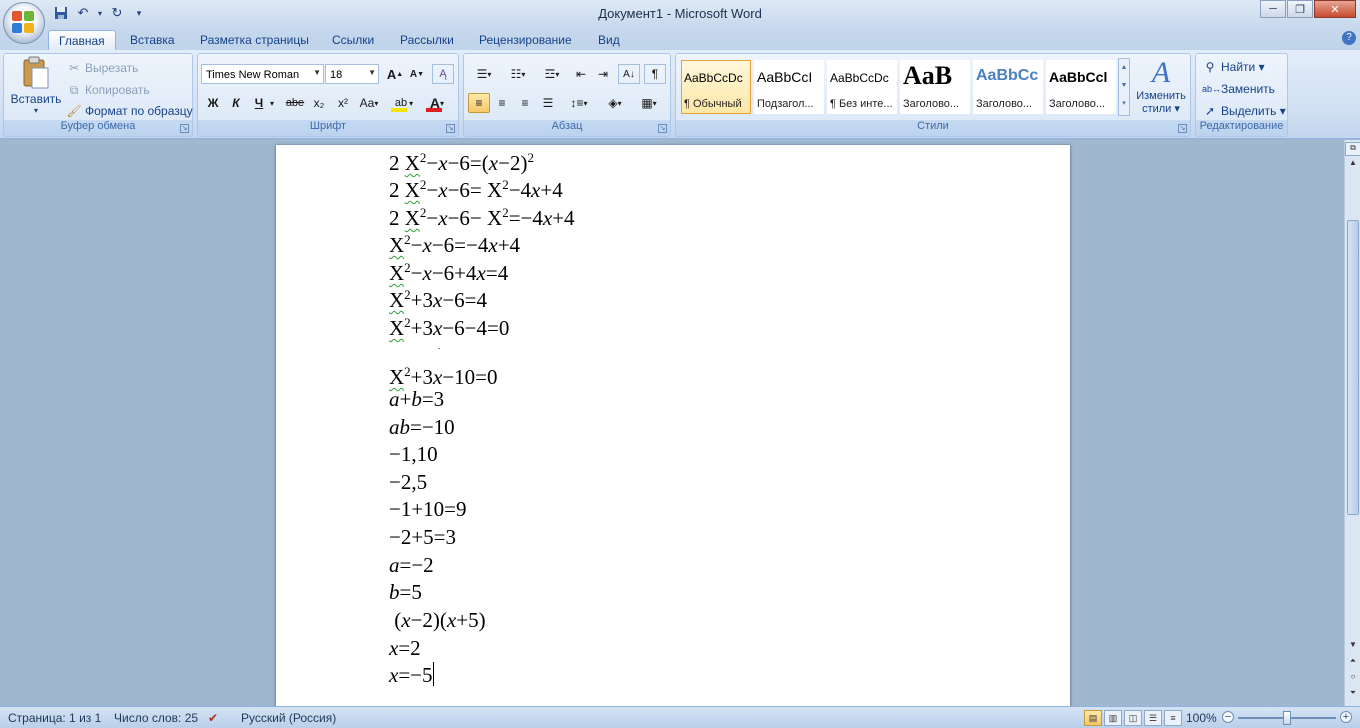  I want to click on document-line: (x−2)(x+5), so click(437, 620).